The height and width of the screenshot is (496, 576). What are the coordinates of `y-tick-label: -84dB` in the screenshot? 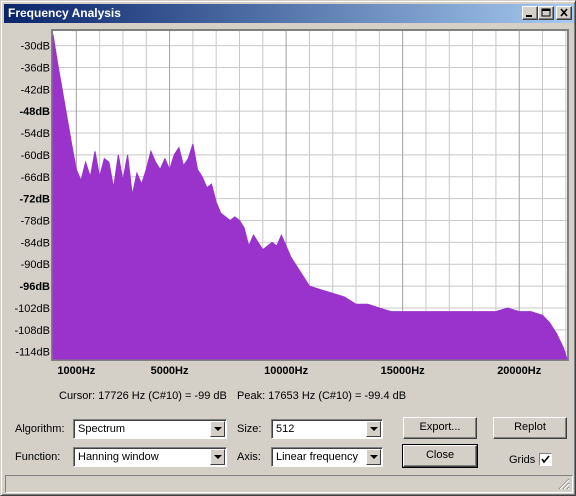 It's located at (35, 243).